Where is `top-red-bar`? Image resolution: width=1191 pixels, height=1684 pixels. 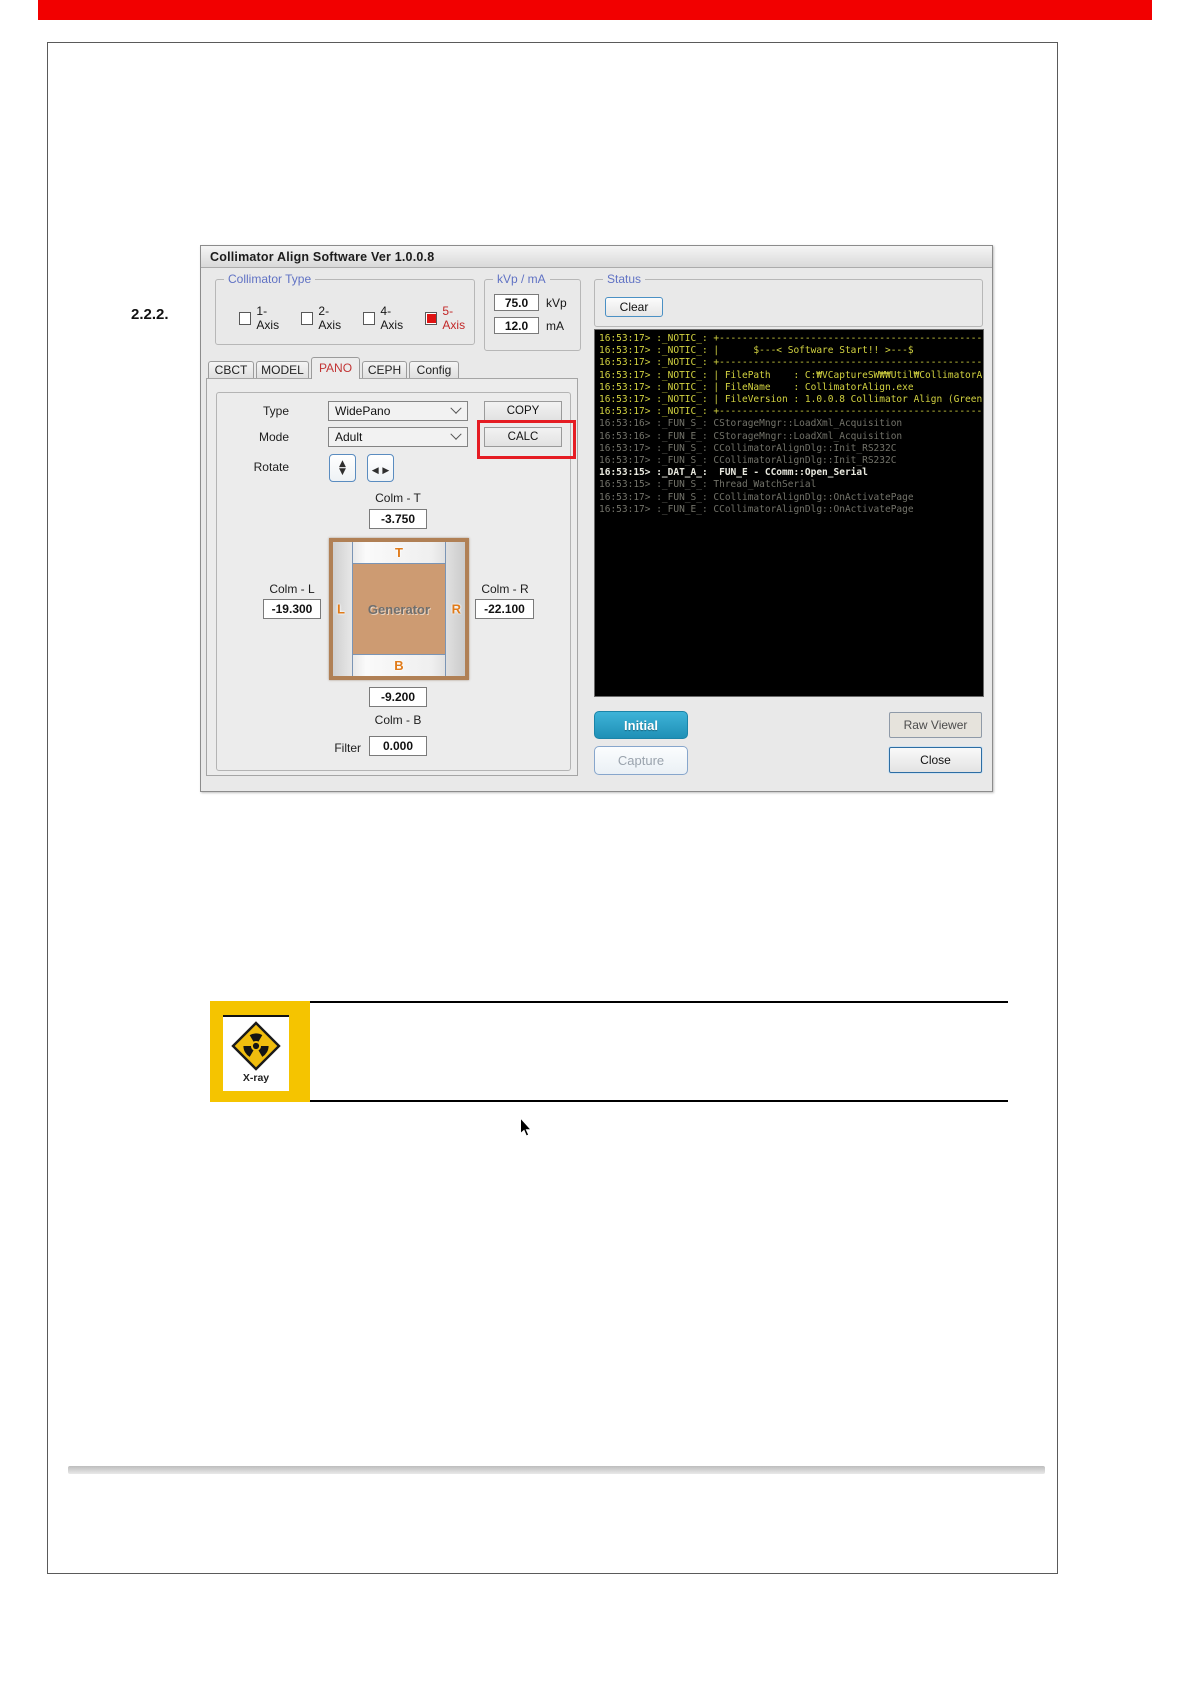
top-red-bar is located at coordinates (595, 10).